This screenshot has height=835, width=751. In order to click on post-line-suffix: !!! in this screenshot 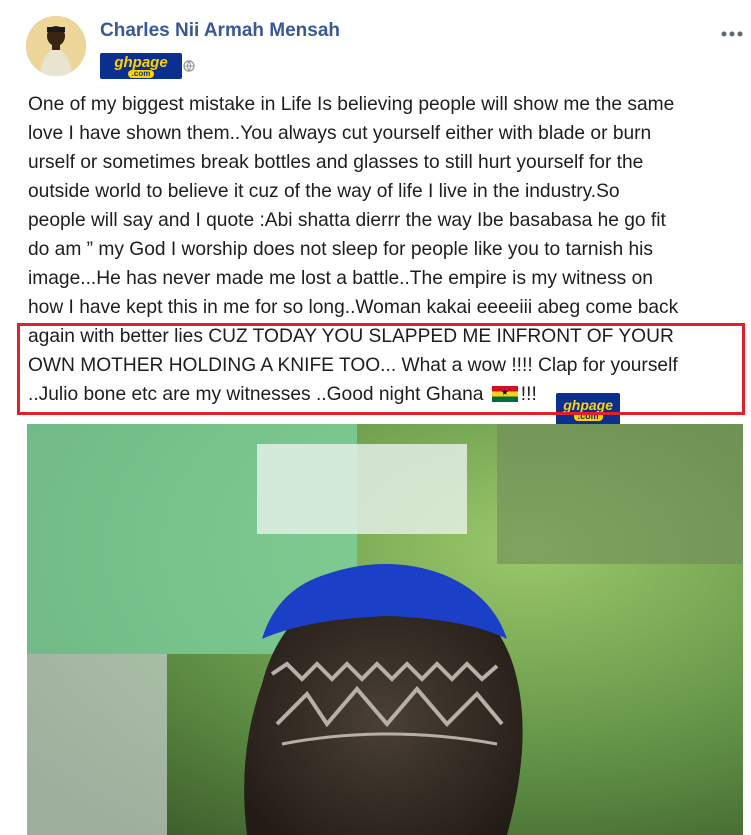, I will do `click(528, 394)`.